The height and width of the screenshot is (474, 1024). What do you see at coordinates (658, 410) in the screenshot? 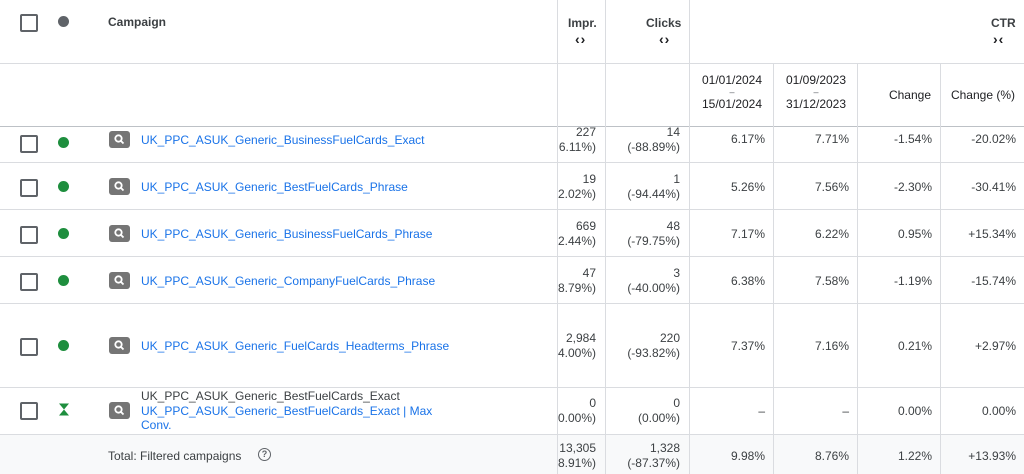
I see `clicks-cell: 0 (0.00%)` at bounding box center [658, 410].